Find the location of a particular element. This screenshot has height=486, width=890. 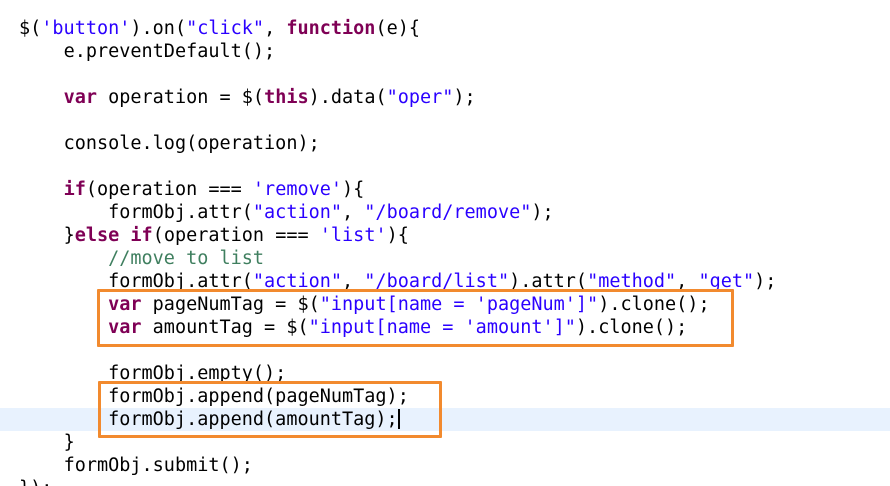

code-text: }); is located at coordinates (35, 482).